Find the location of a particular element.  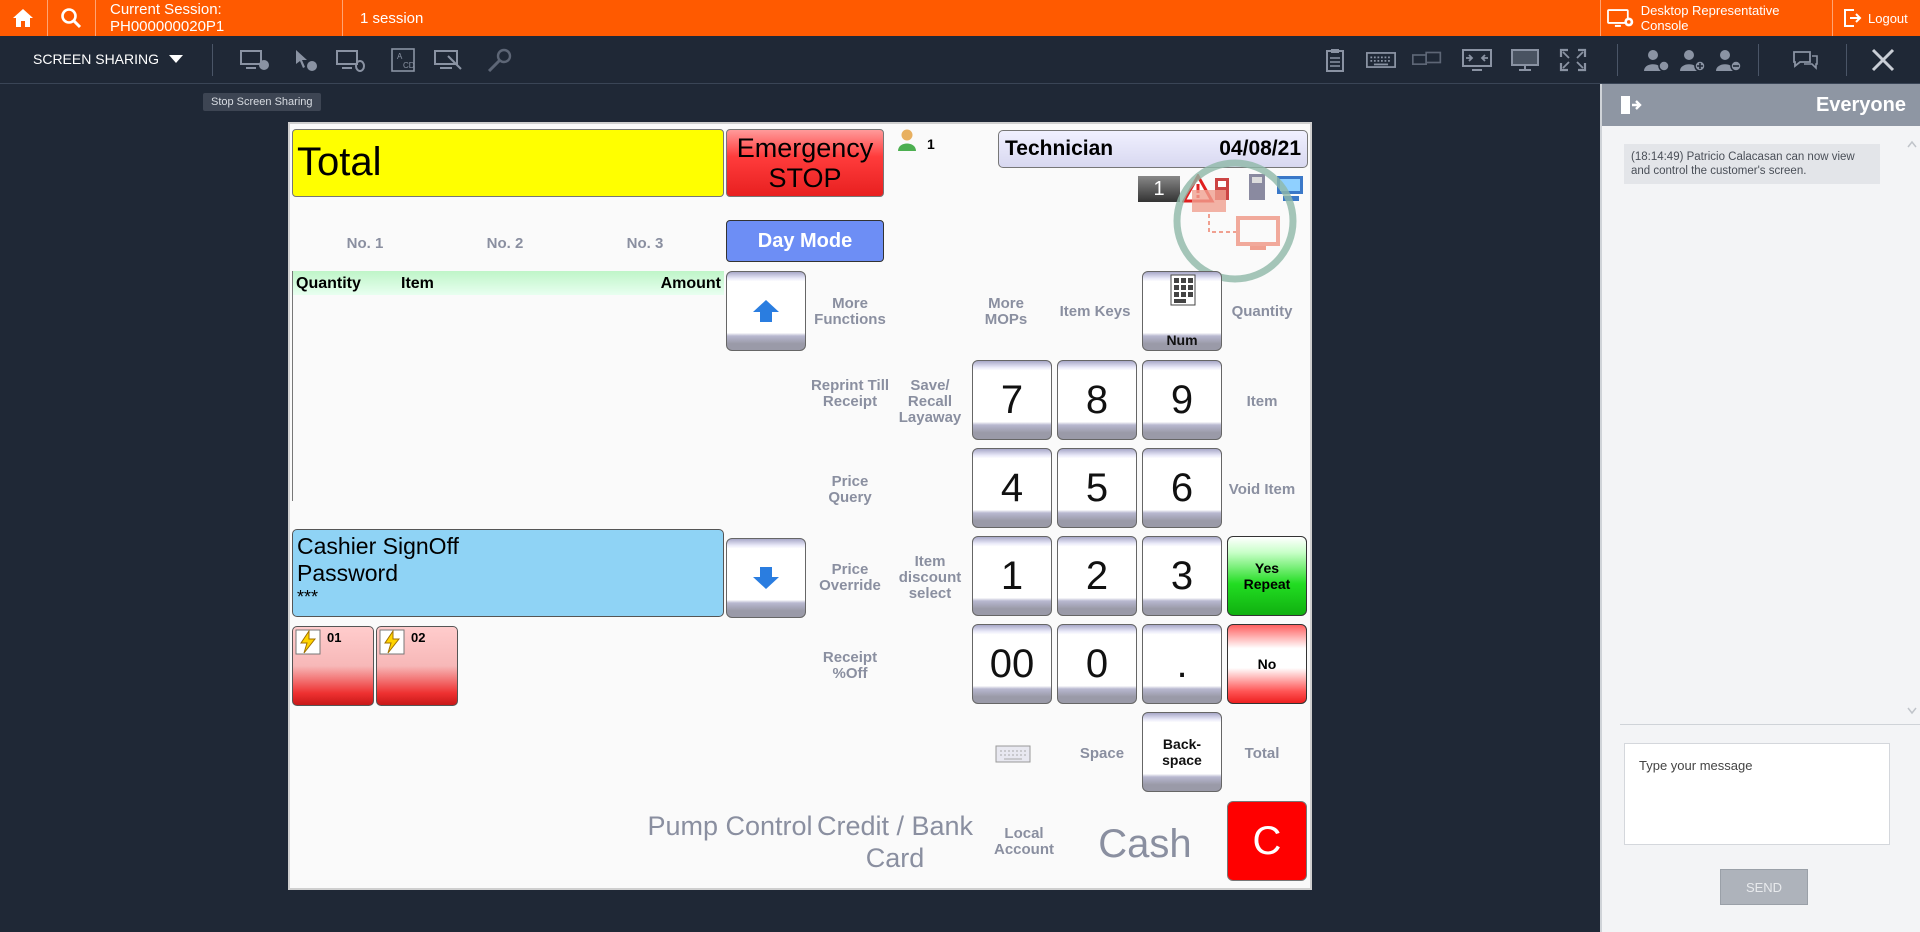

key-1: 1 is located at coordinates (1012, 576).